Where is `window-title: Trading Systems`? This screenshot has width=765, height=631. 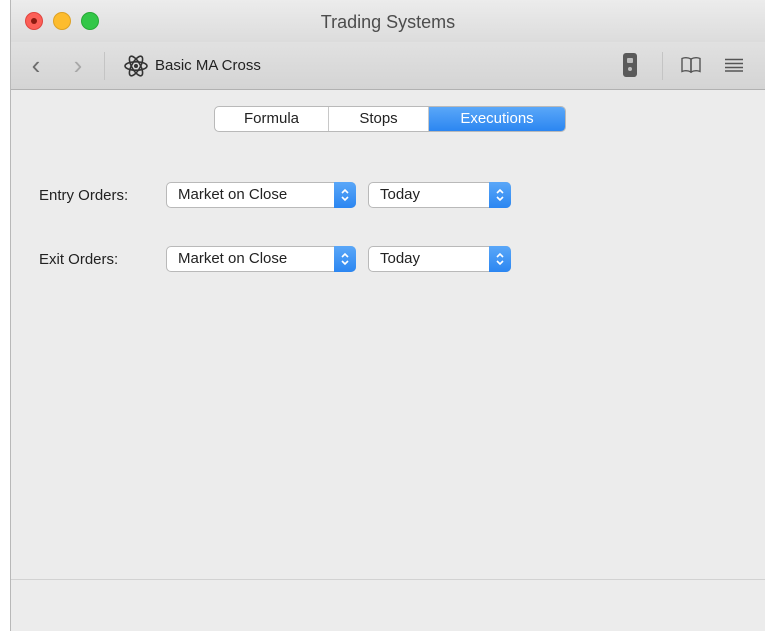
window-title: Trading Systems is located at coordinates (388, 22).